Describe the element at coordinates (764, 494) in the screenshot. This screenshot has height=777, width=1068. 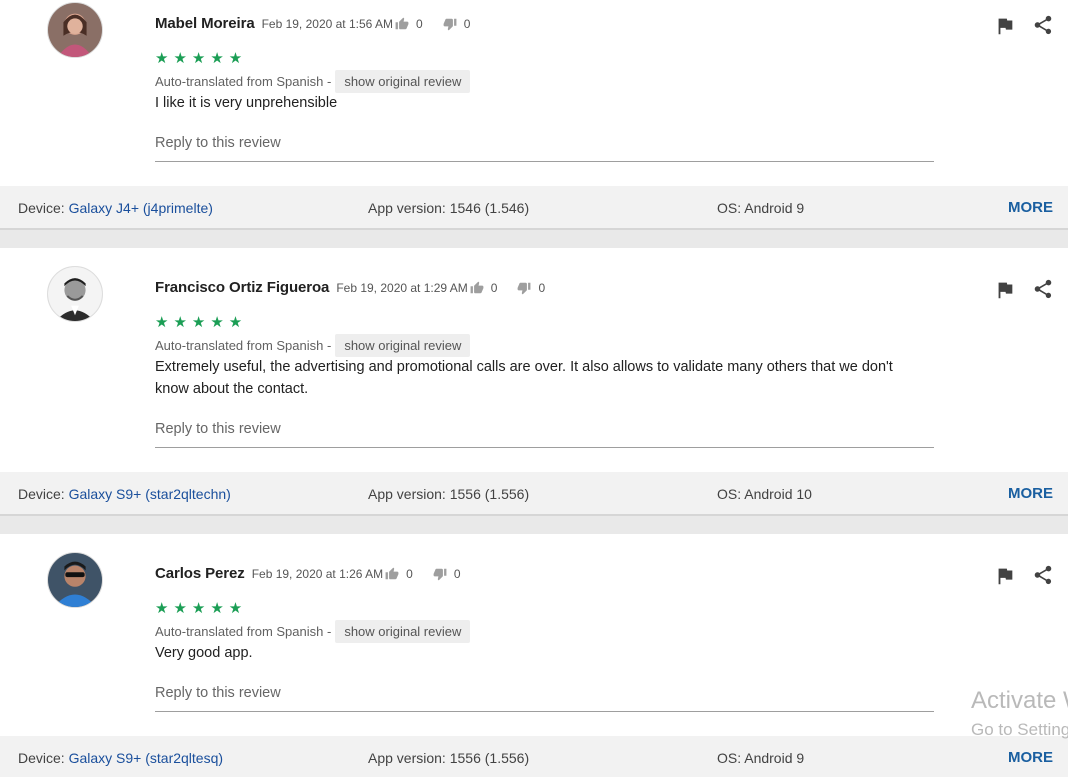
I see `os-version: OS: Android 10` at that location.